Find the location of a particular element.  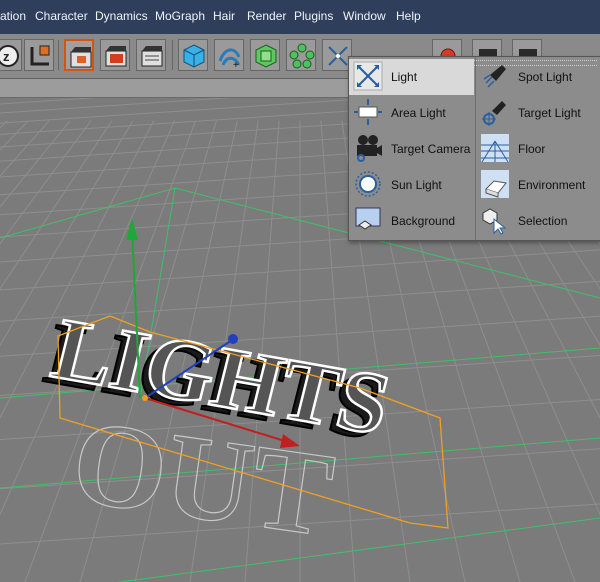

y-axis-arrow-icon is located at coordinates (132, 229).